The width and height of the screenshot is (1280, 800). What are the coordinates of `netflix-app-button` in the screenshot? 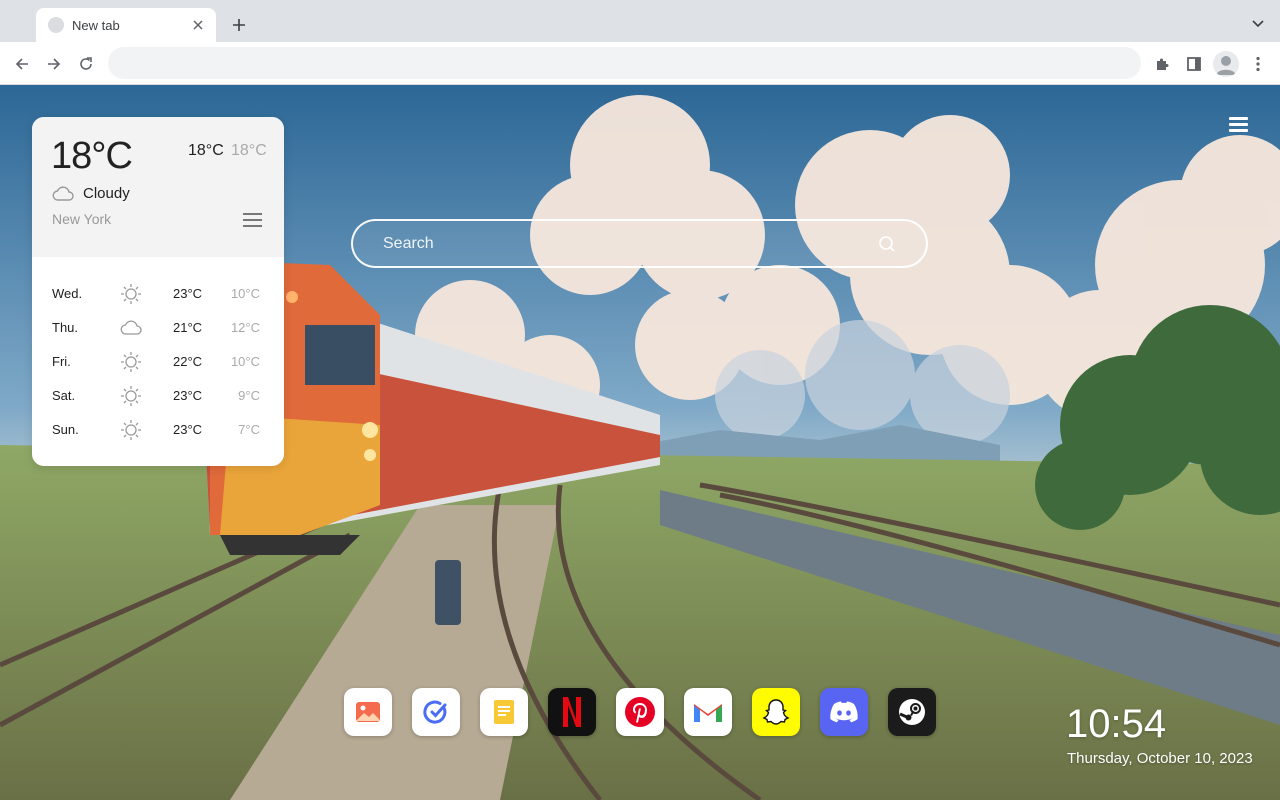 It's located at (572, 712).